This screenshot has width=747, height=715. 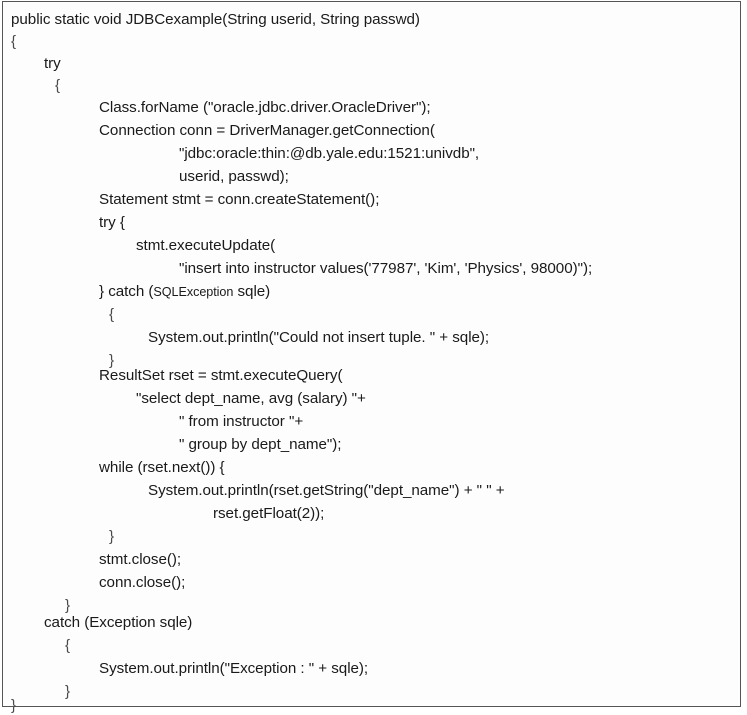 What do you see at coordinates (14, 705) in the screenshot?
I see `code-line-method-close-brace: }` at bounding box center [14, 705].